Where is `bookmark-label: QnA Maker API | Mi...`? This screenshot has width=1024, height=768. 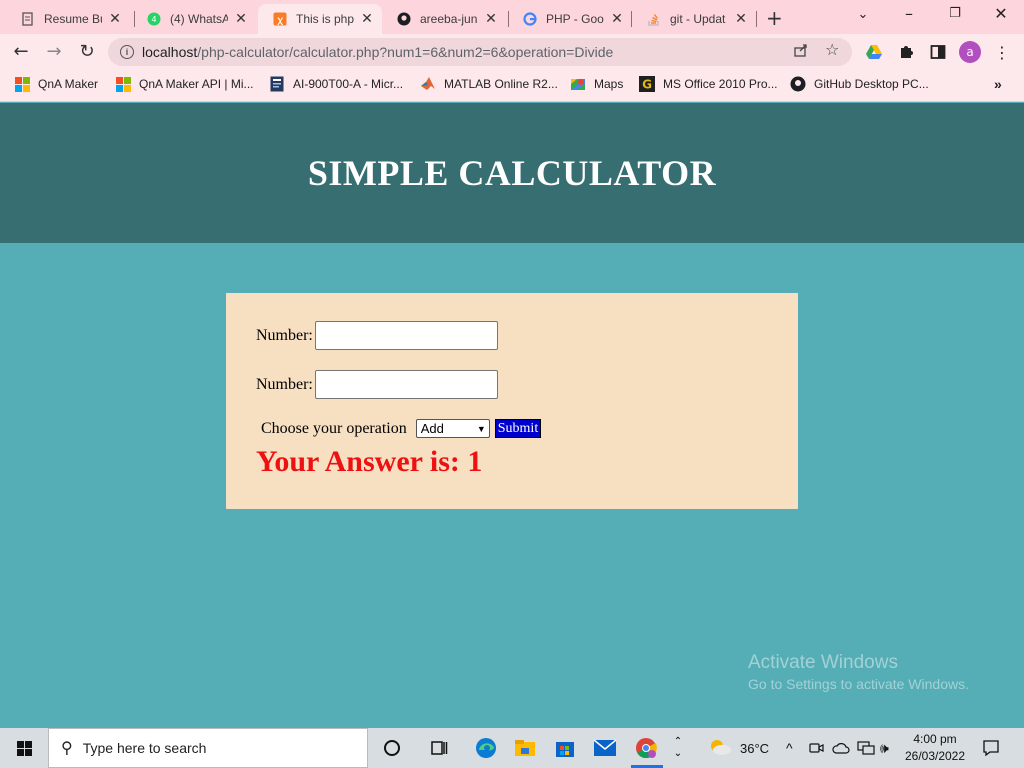 bookmark-label: QnA Maker API | Mi... is located at coordinates (196, 84).